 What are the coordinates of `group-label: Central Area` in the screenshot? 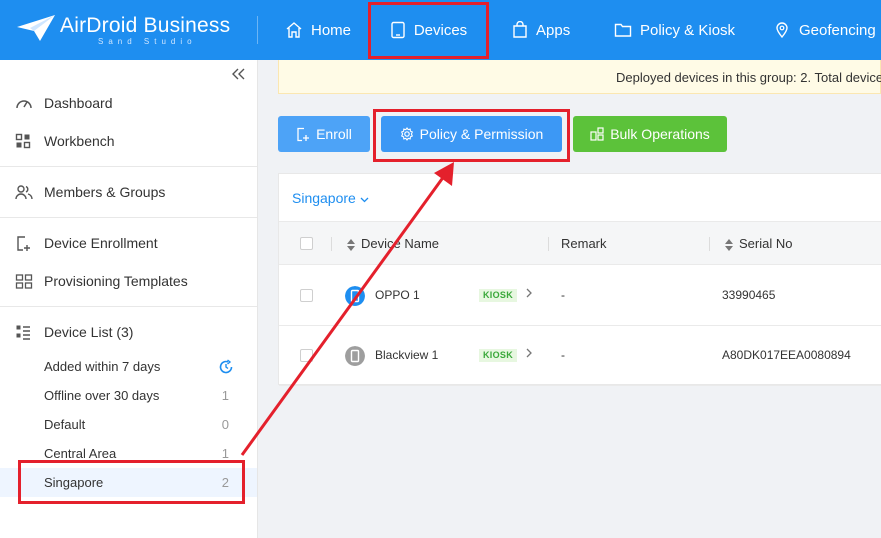 It's located at (80, 453).